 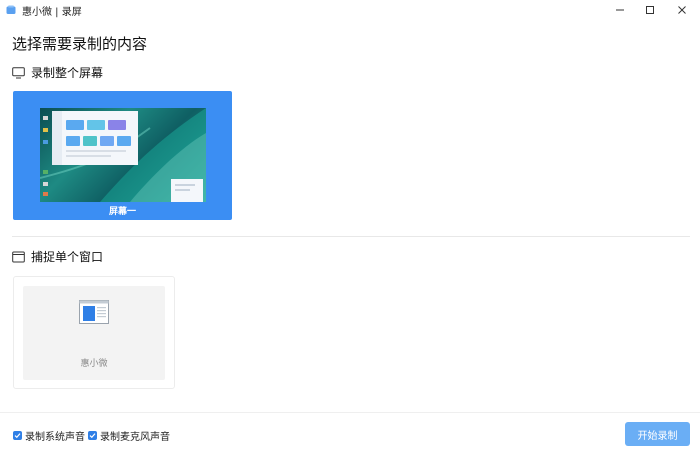 What do you see at coordinates (350, 10) in the screenshot?
I see `title-bar: 惠小微 | 录屏` at bounding box center [350, 10].